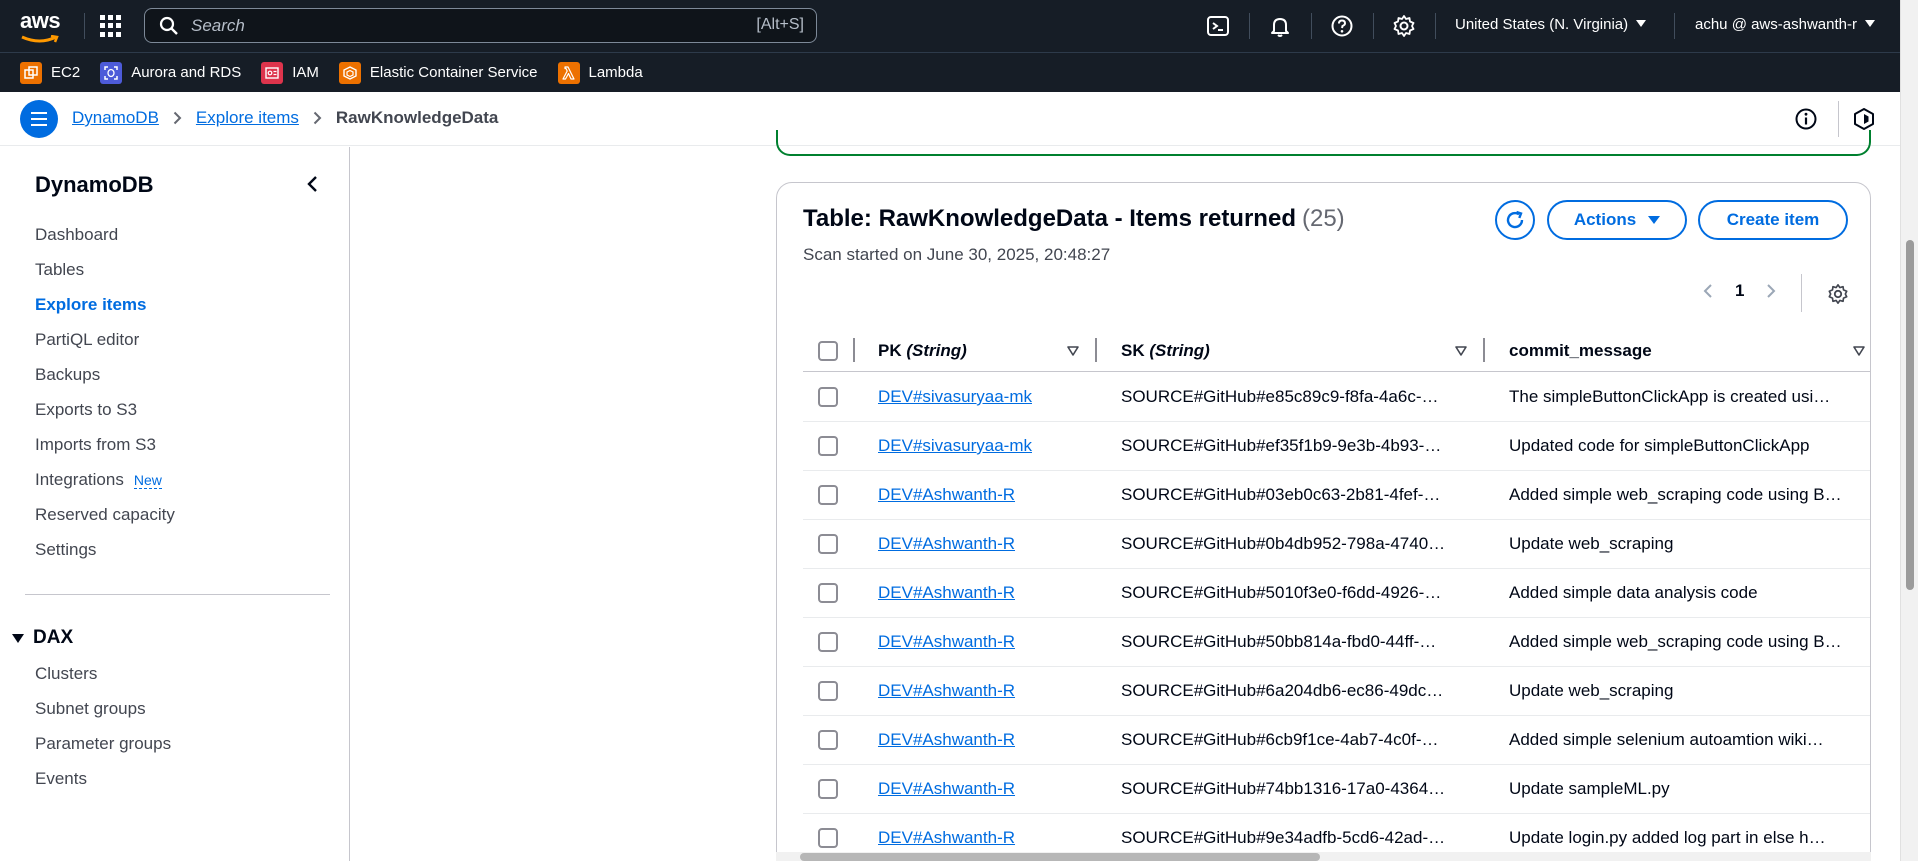 This screenshot has height=861, width=1918. What do you see at coordinates (115, 118) in the screenshot?
I see `breadcrumb-dynamodb: DynamoDB` at bounding box center [115, 118].